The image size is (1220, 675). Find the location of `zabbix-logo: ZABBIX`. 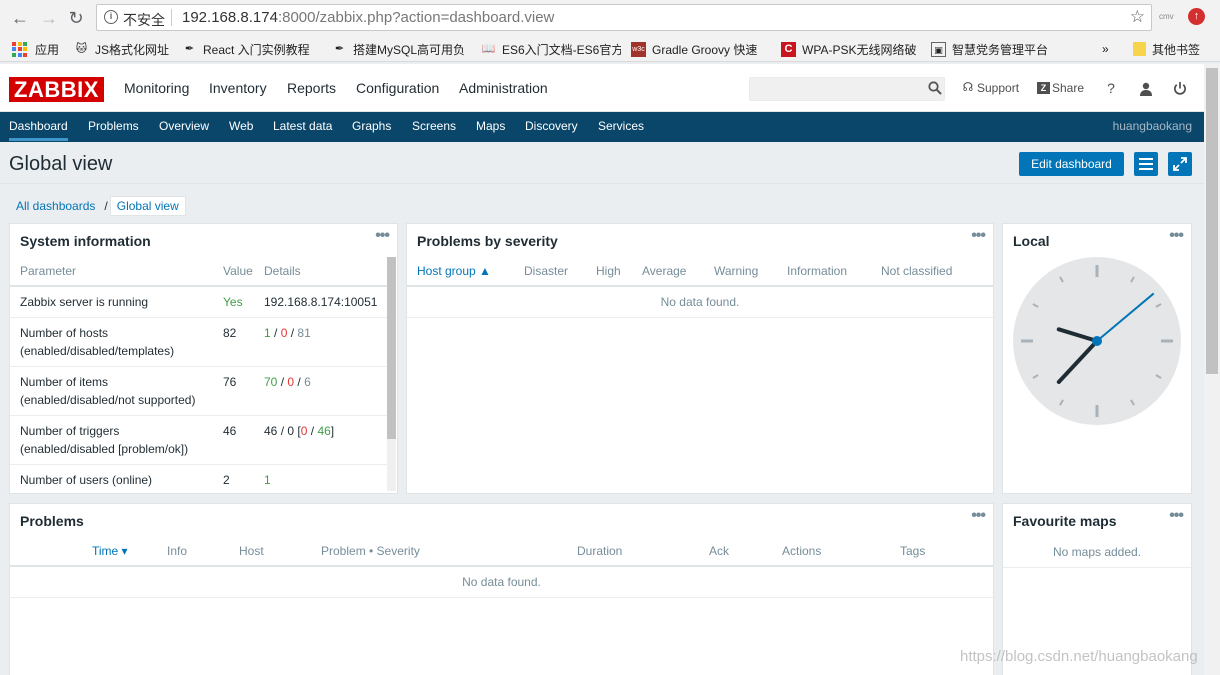

zabbix-logo: ZABBIX is located at coordinates (56, 89).